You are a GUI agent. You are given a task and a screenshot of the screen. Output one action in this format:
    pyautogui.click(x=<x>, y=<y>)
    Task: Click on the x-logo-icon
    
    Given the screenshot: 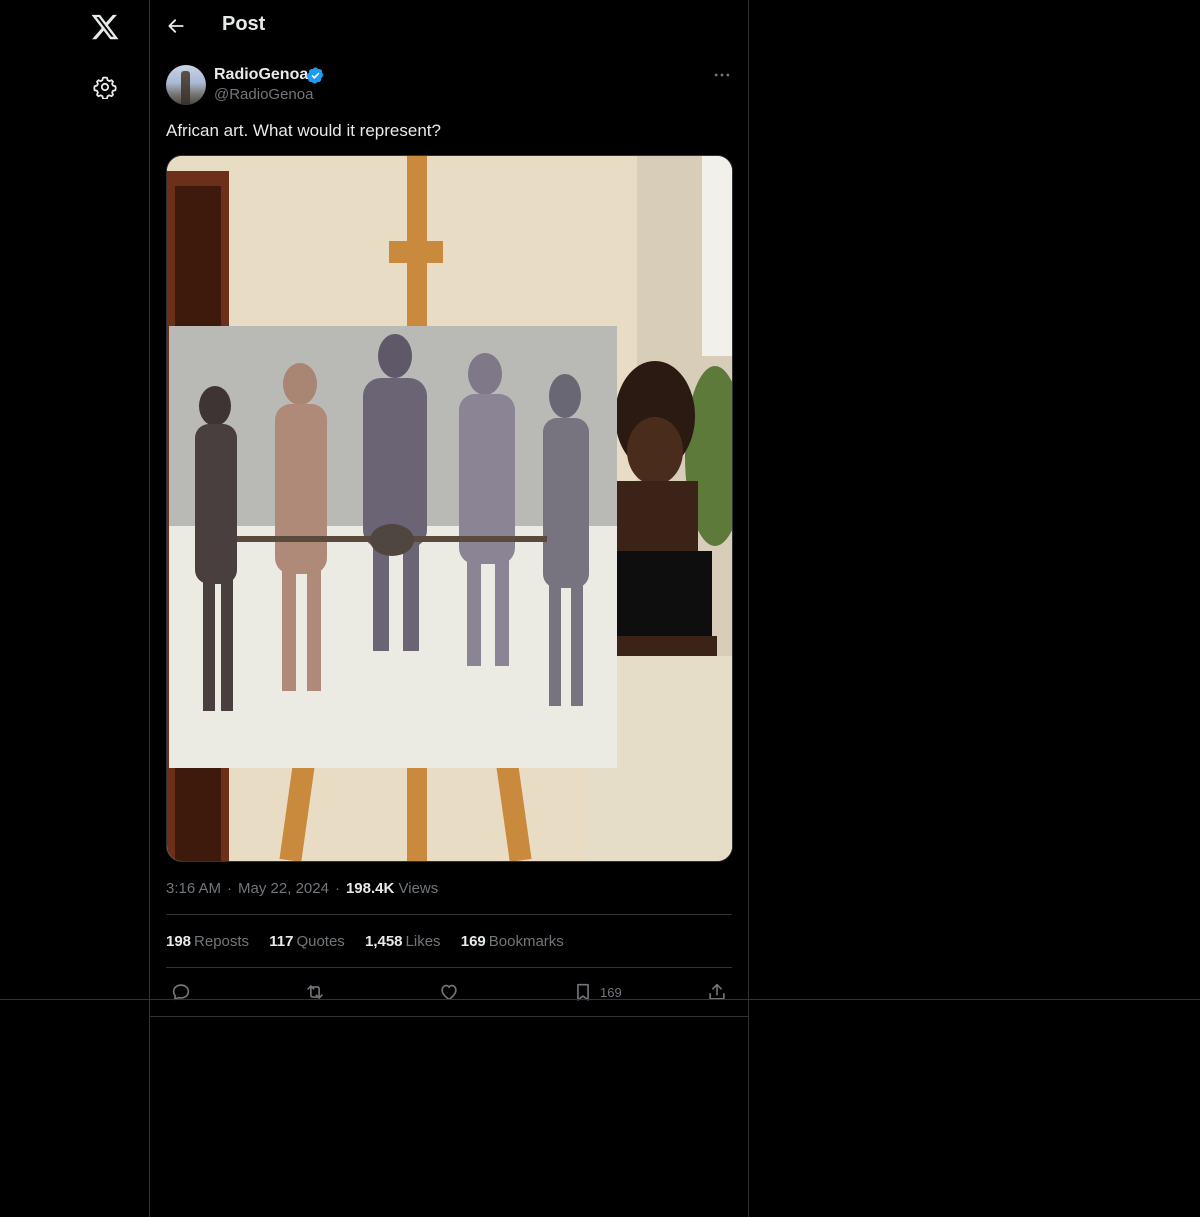 What is the action you would take?
    pyautogui.click(x=105, y=27)
    